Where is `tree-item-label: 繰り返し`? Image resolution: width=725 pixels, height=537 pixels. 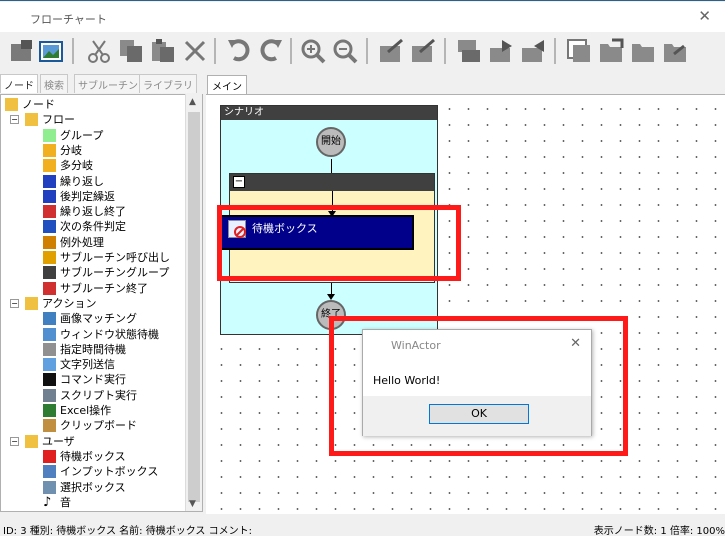
tree-item-label: 繰り返し is located at coordinates (82, 181).